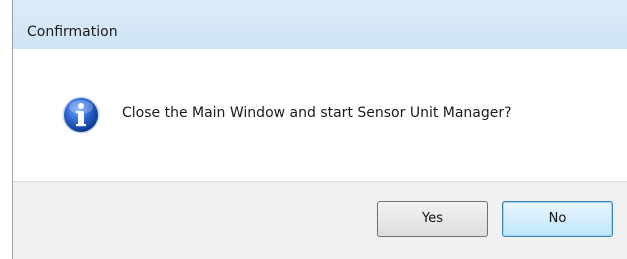  What do you see at coordinates (81, 115) in the screenshot?
I see `info-icon` at bounding box center [81, 115].